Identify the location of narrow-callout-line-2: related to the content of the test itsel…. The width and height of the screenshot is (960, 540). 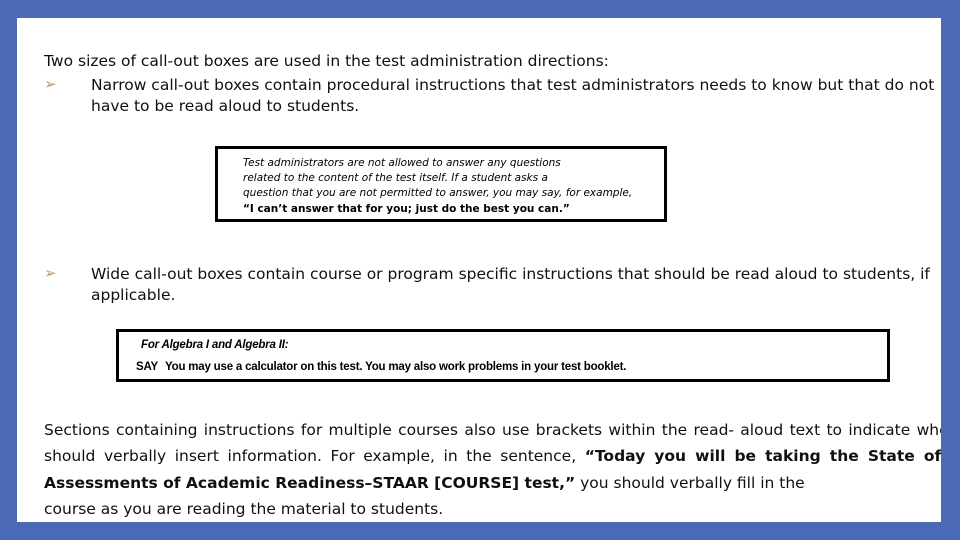
(395, 178).